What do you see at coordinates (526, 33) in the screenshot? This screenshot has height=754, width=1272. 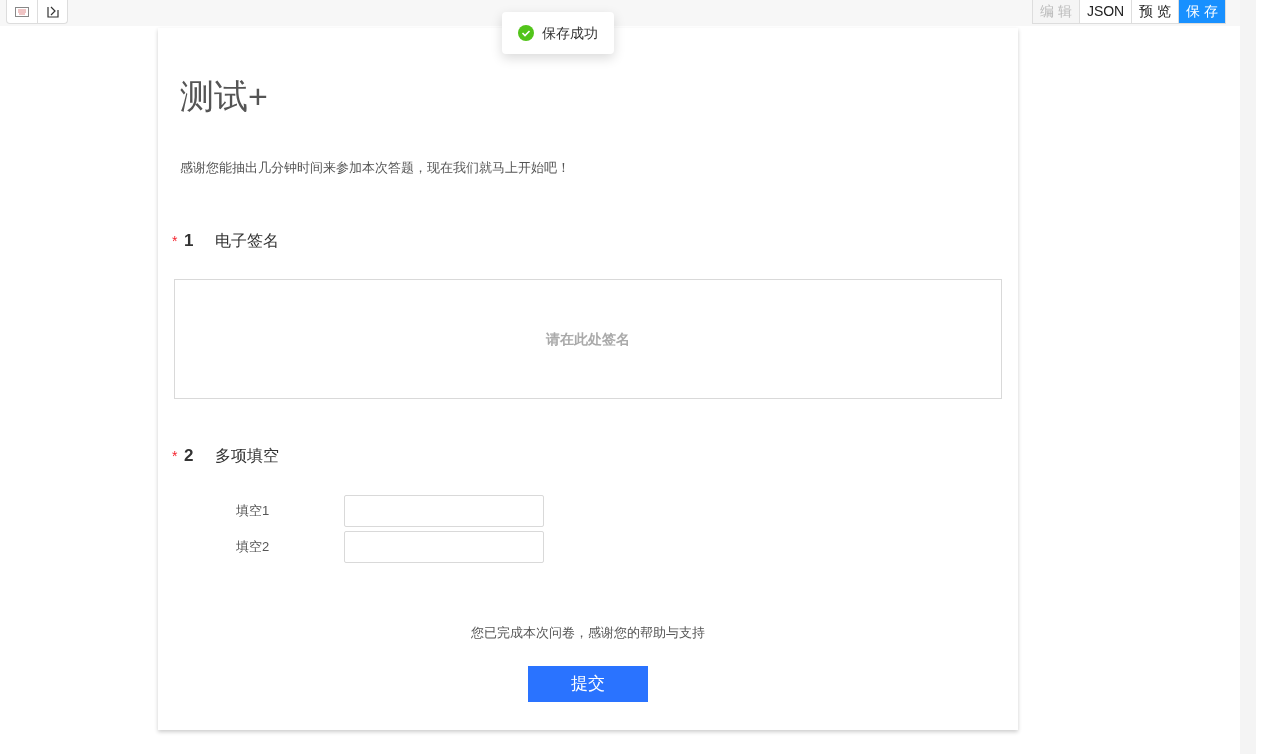 I see `success-icon` at bounding box center [526, 33].